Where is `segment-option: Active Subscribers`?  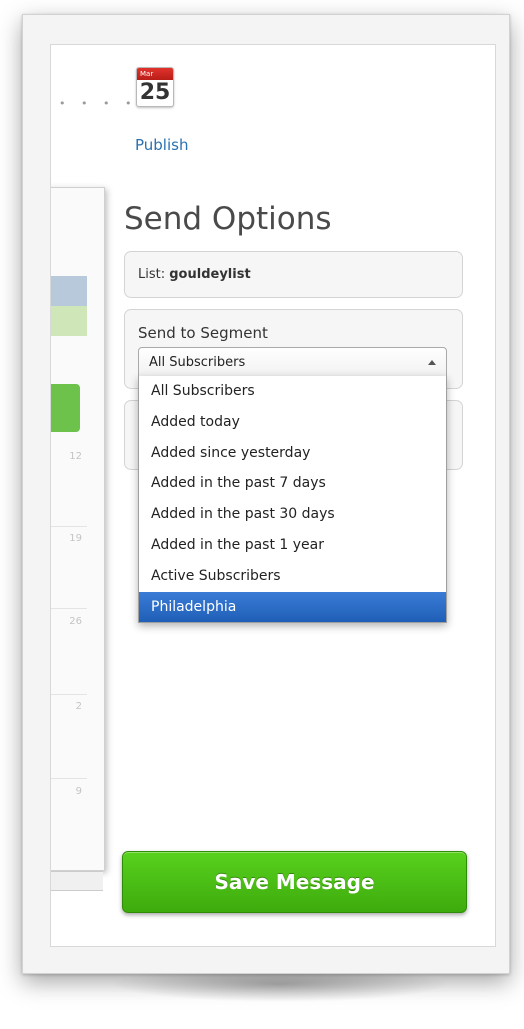
segment-option: Active Subscribers is located at coordinates (292, 576).